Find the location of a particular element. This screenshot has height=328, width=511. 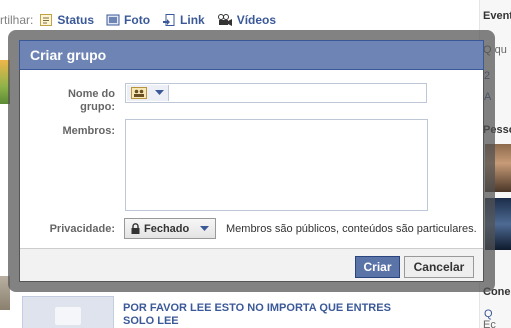

share-status: Status is located at coordinates (66, 20).